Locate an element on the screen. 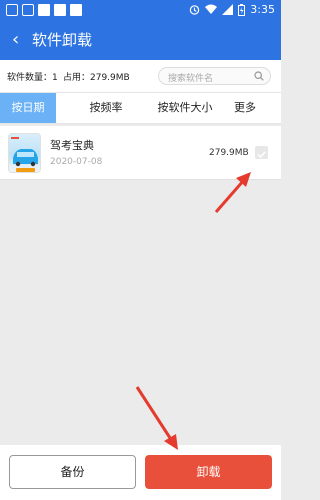 This screenshot has height=500, width=320. search-placeholder: 搜索软件名 is located at coordinates (191, 79).